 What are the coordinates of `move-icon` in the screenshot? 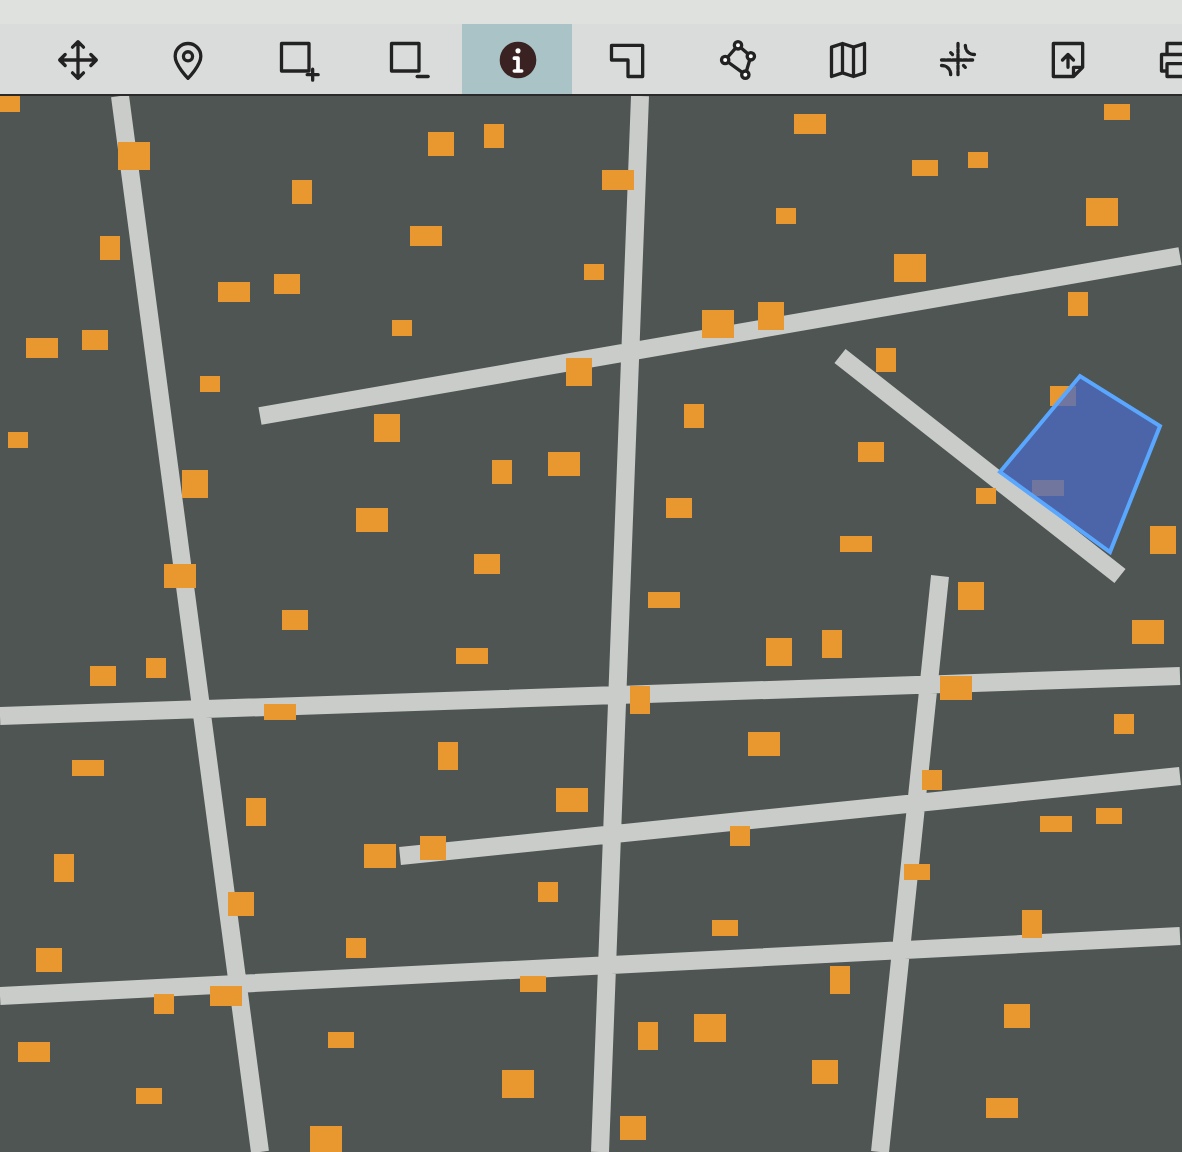 It's located at (77, 59).